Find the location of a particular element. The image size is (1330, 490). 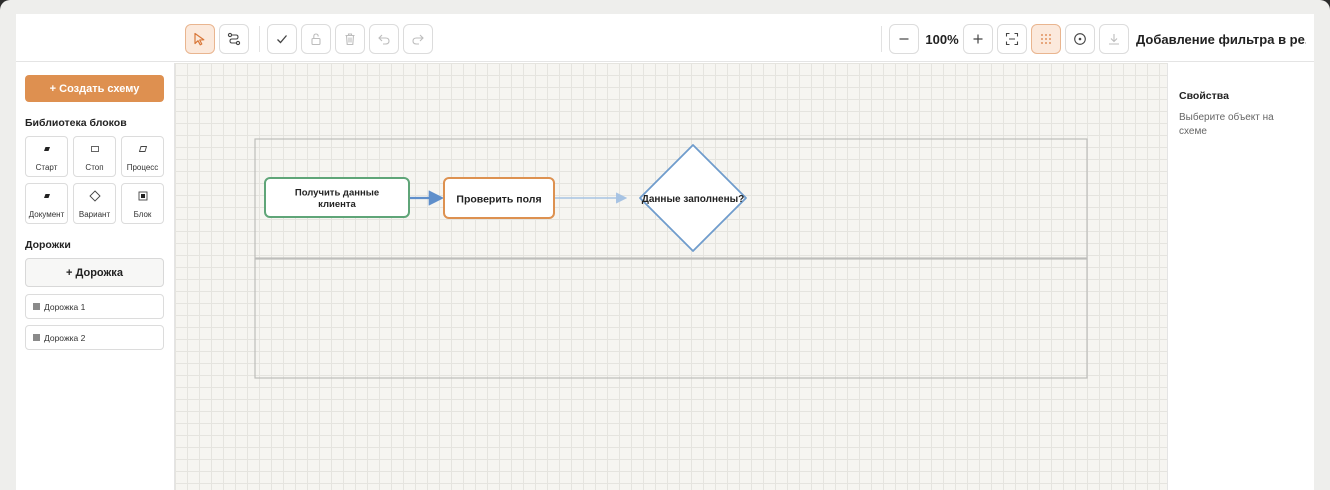

lane-label: Дорожка 2 is located at coordinates (65, 337).